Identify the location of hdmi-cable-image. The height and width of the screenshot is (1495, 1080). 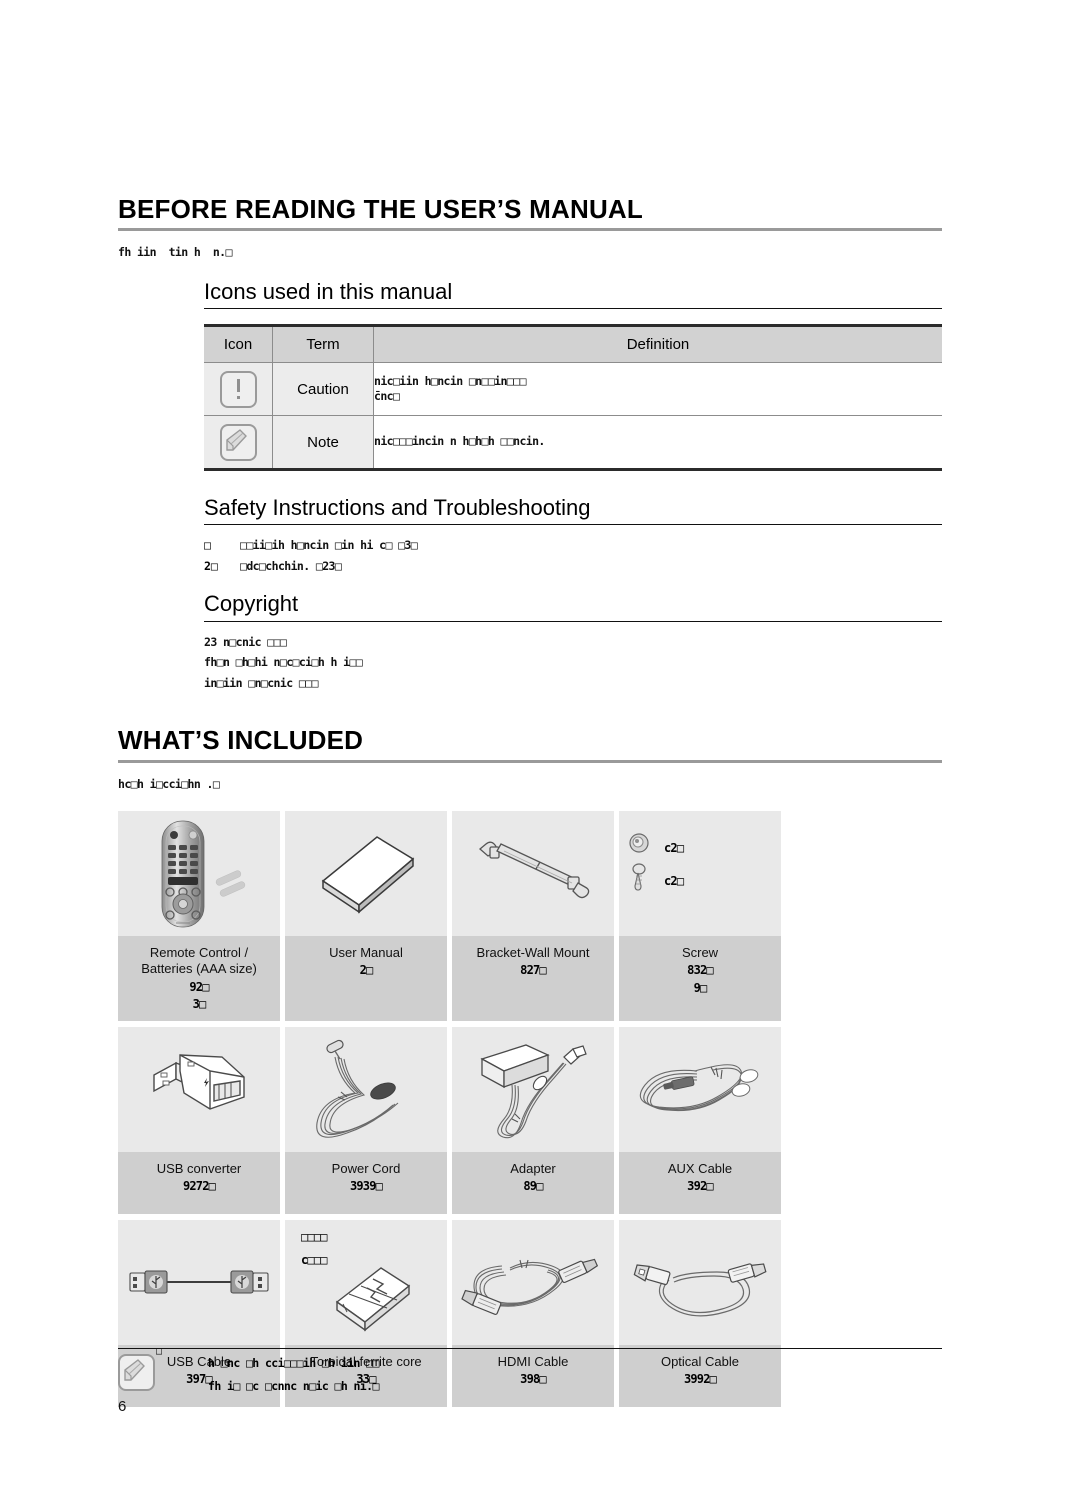
(533, 1283).